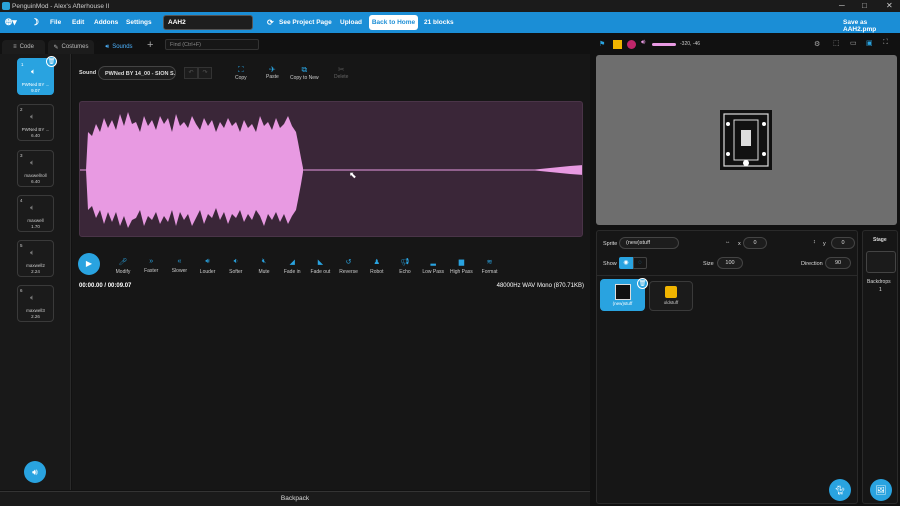 The height and width of the screenshot is (506, 900). Describe the element at coordinates (304, 69) in the screenshot. I see `copy-to-new-icon: ⧉` at that location.